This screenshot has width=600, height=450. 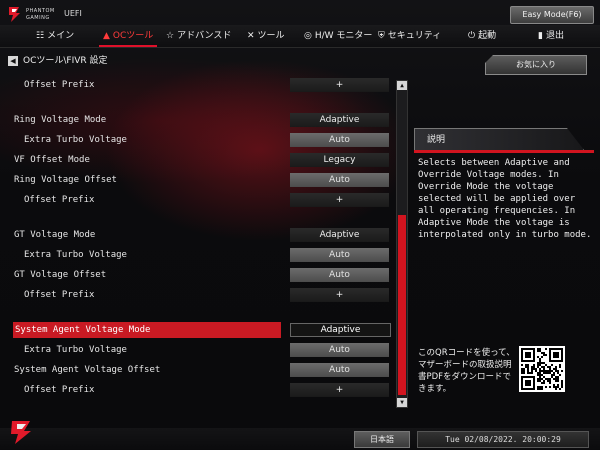 I want to click on tab-label: H/W モニター, so click(x=343, y=36).